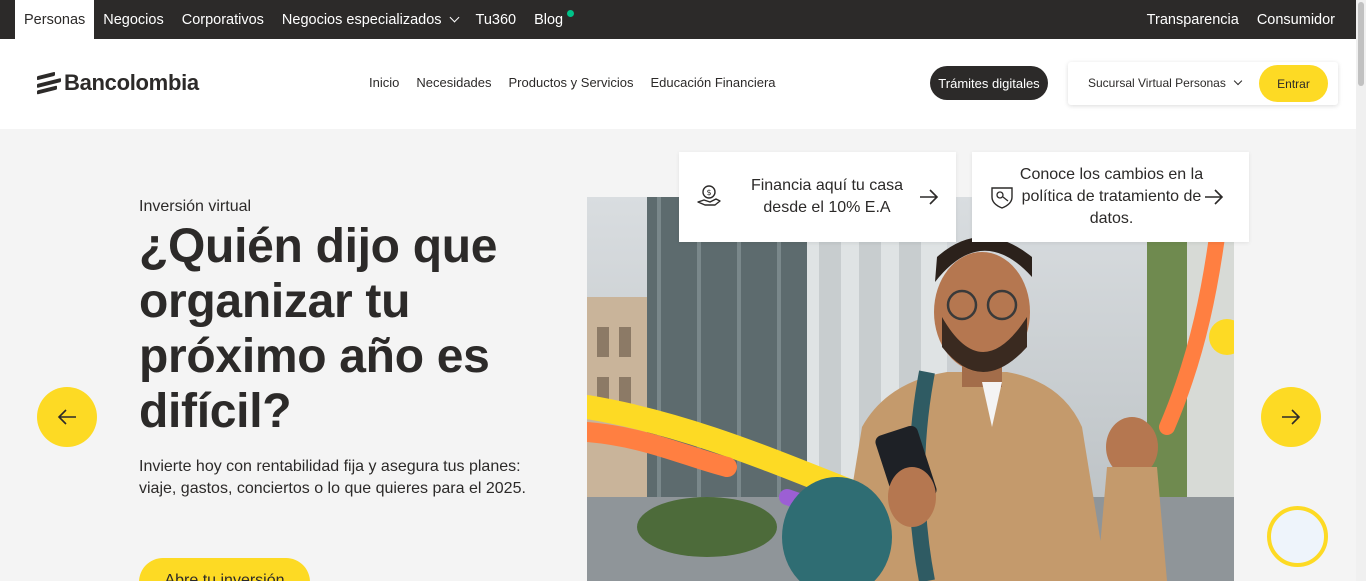 The width and height of the screenshot is (1366, 581). I want to click on nav-productos-servicios: Productos y Servicios, so click(571, 82).